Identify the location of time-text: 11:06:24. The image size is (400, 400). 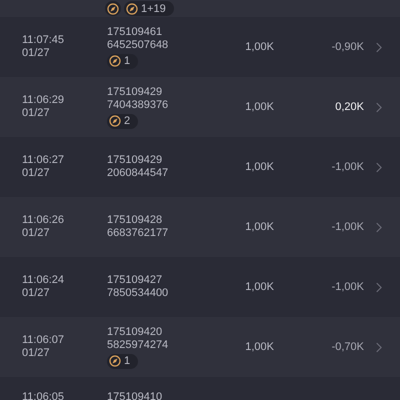
(44, 280).